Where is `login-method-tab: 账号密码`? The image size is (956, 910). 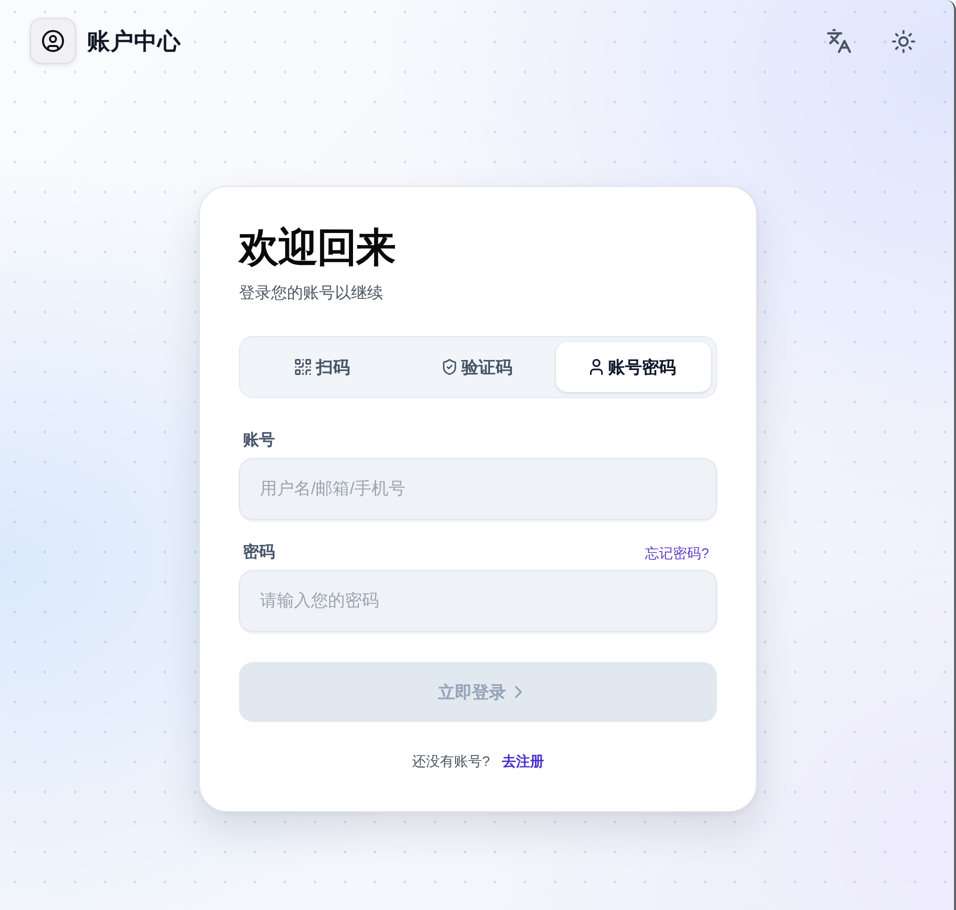
login-method-tab: 账号密码 is located at coordinates (633, 367).